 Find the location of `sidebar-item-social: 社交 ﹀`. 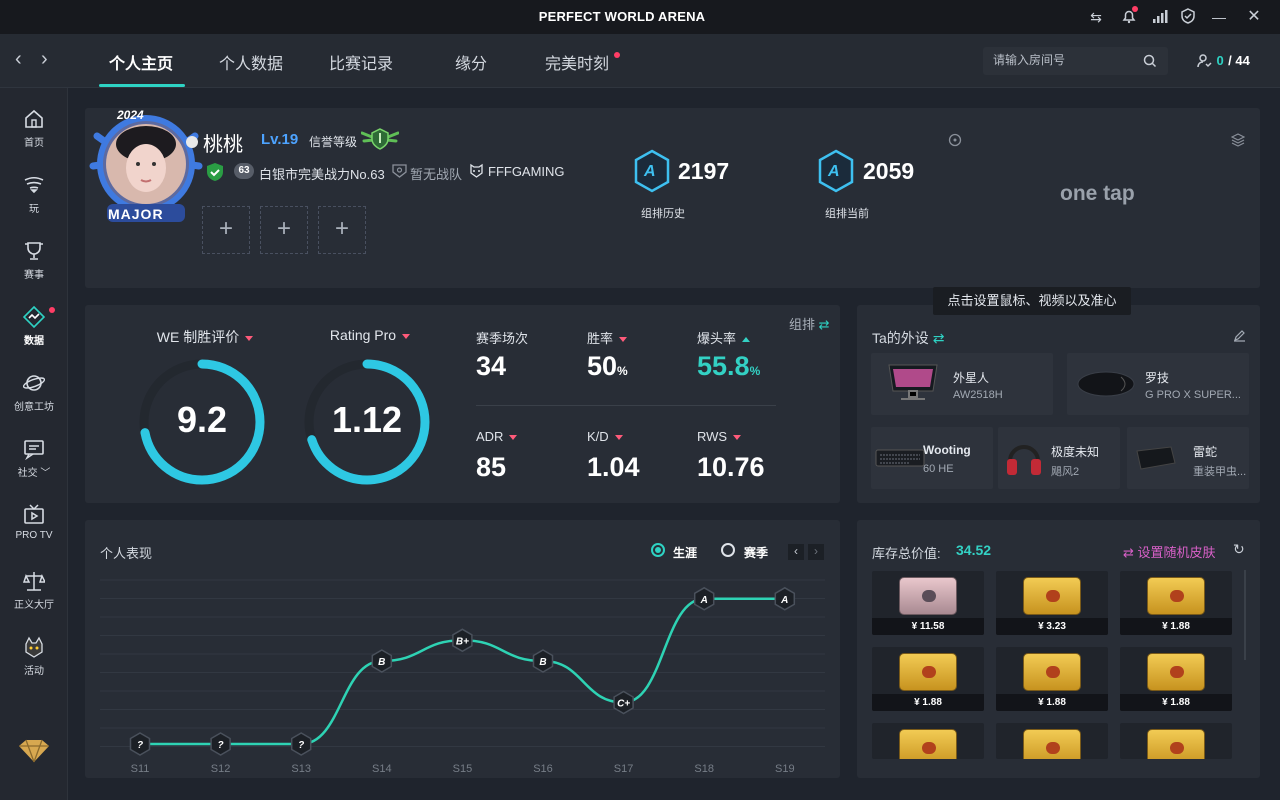

sidebar-item-social: 社交 ﹀ is located at coordinates (34, 466).